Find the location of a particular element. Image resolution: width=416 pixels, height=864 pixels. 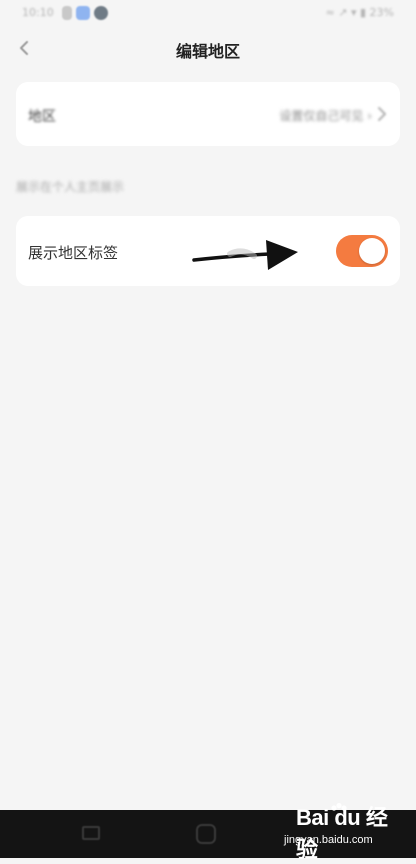

app-notification-icon is located at coordinates (83, 13).